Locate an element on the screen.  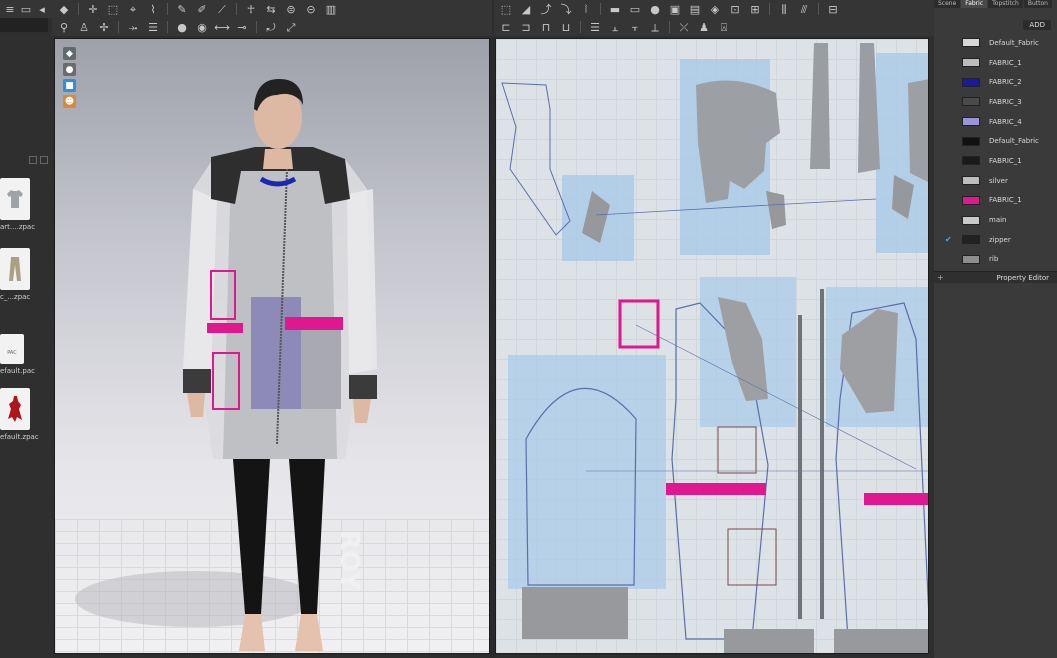
expand-icon: + is located at coordinates (940, 277).